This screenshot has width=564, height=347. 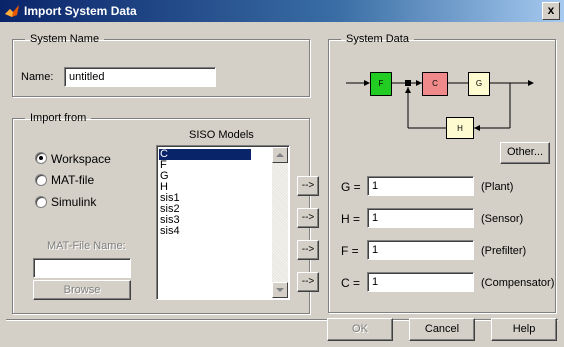 I want to click on g-label: G =, so click(x=351, y=187).